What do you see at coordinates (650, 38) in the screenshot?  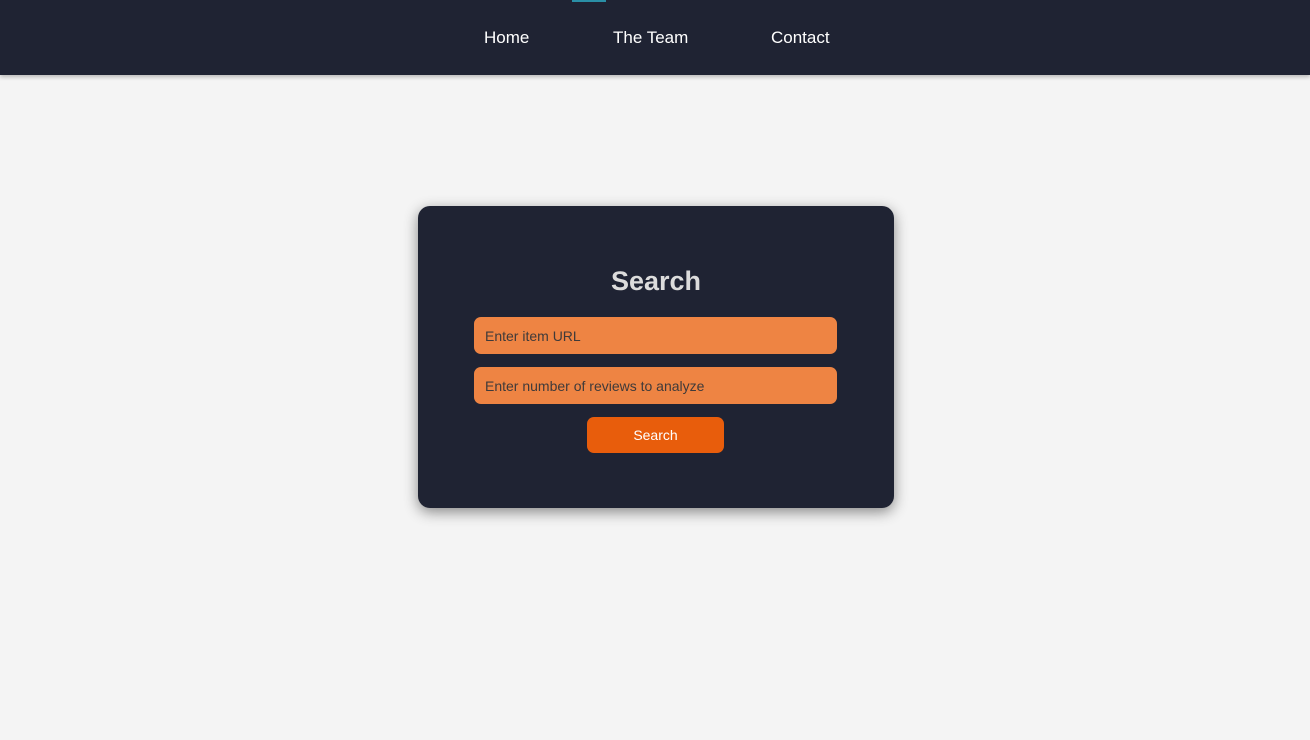 I see `nav-link-the-team: The Team` at bounding box center [650, 38].